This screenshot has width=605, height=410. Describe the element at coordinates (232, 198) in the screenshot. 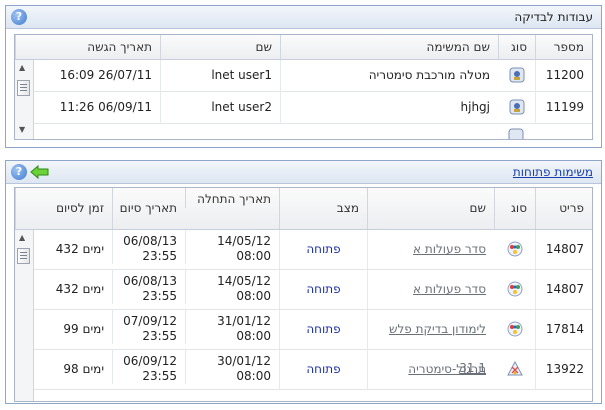

I see `column-header-start-date: תאריך התחלה` at that location.